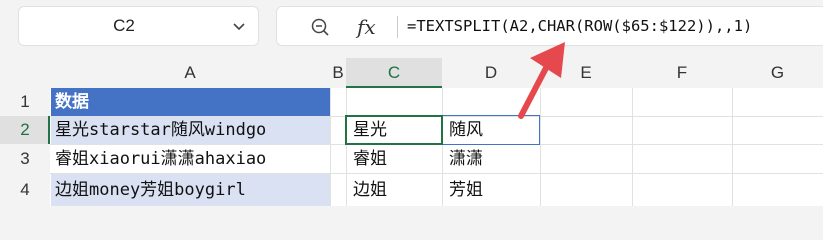  I want to click on annotation-arrow, so click(541, 80).